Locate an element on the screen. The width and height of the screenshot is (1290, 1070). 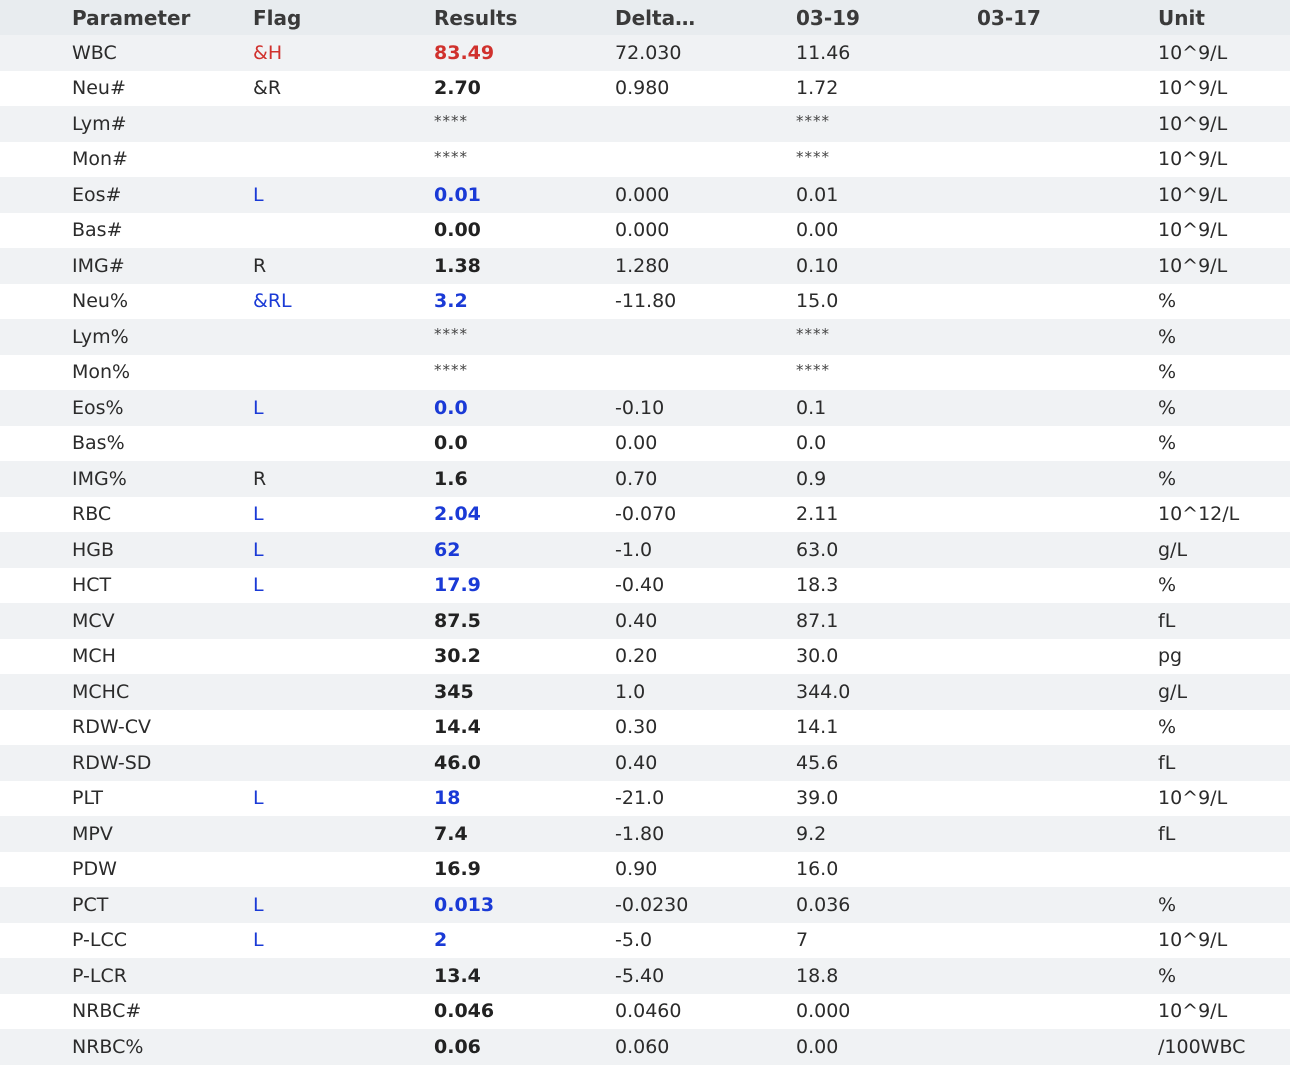
table-row: RDW-CV 14.4 0.30 14.1% is located at coordinates (645, 727).